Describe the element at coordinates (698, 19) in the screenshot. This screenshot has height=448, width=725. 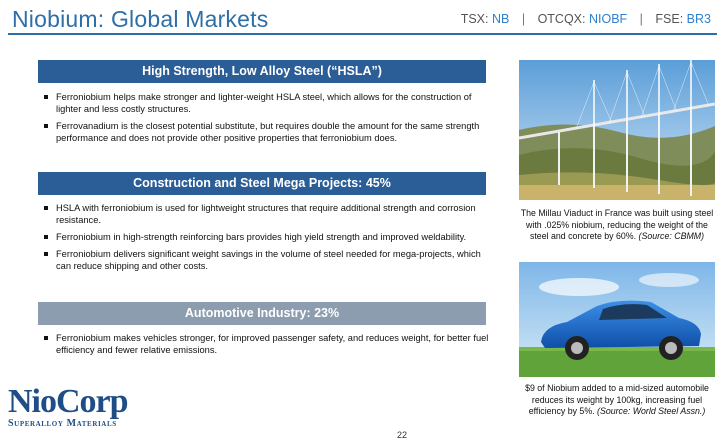
I see `ticker-fse-symbol: BR3` at that location.